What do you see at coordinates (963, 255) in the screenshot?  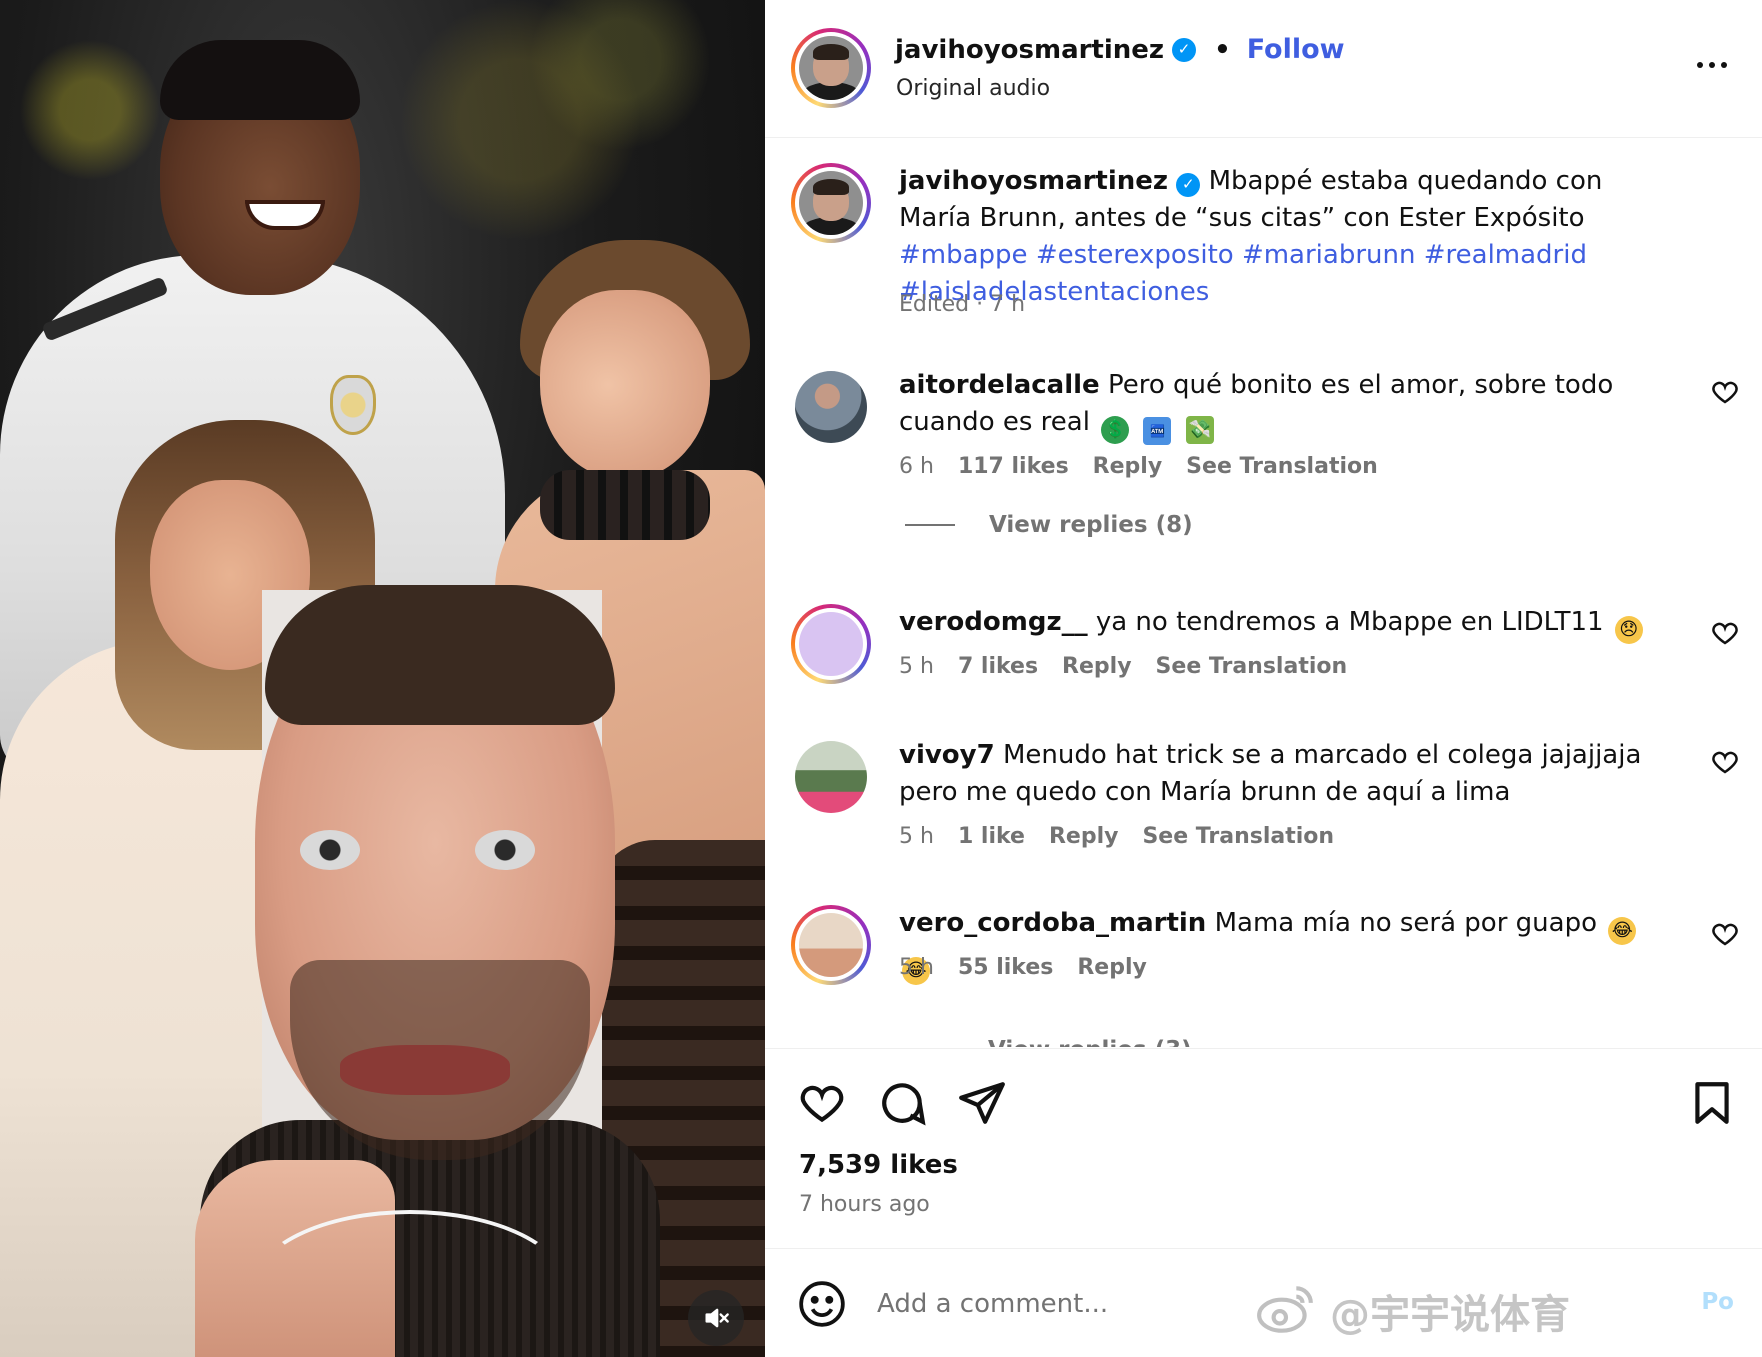 I see `hashtag-link: #mbappe` at bounding box center [963, 255].